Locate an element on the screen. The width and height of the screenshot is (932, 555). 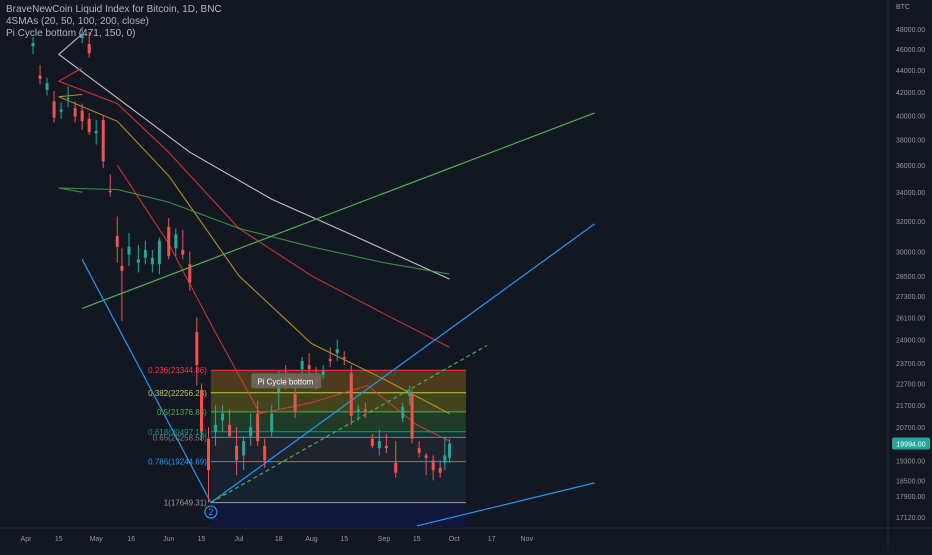
time-tick-label: May is located at coordinates (97, 539).